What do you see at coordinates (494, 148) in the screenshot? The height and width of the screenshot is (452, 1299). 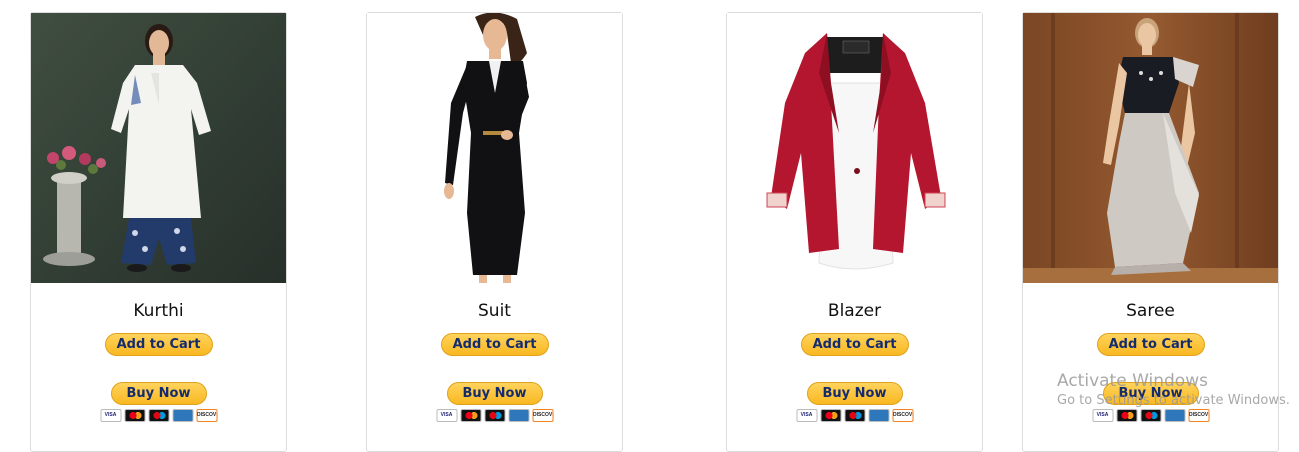 I see `product-image-suit` at bounding box center [494, 148].